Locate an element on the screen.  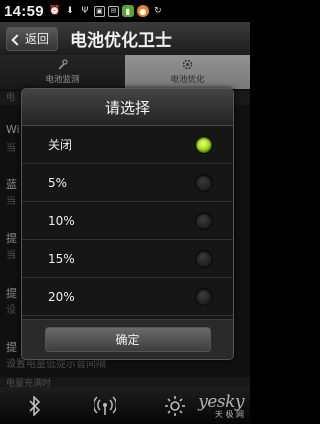
usb-icon: Ψ is located at coordinates (85, 11).